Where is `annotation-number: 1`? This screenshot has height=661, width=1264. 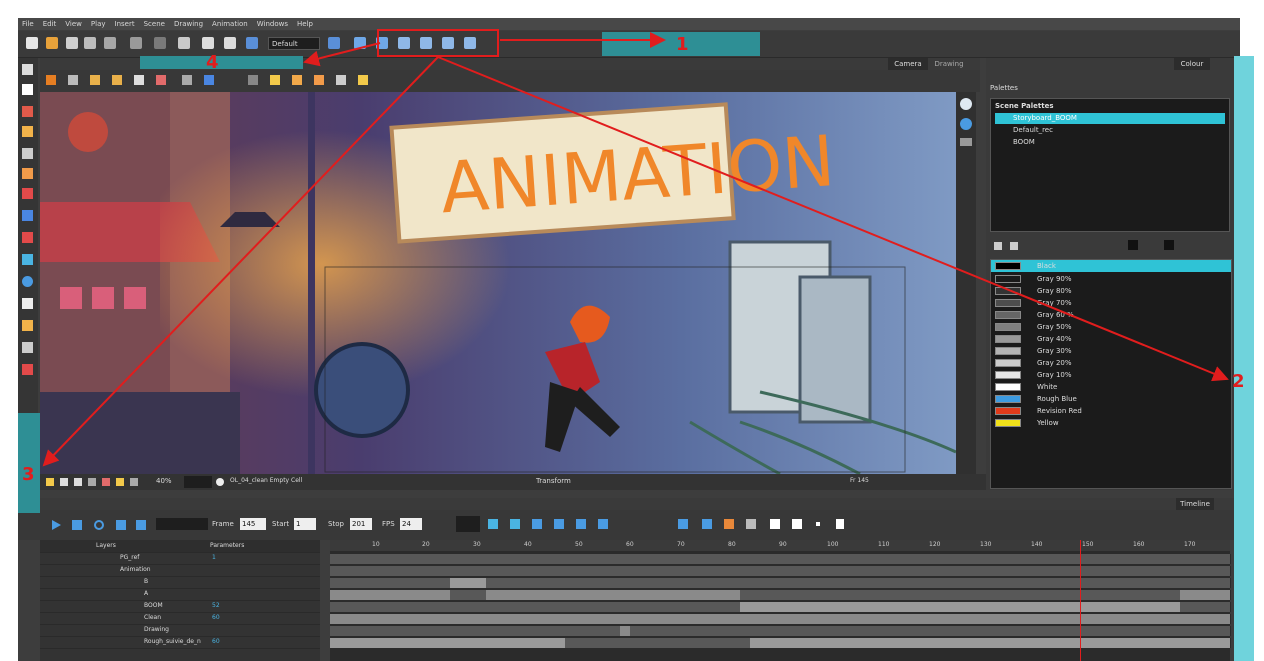 annotation-number: 1 is located at coordinates (682, 44).